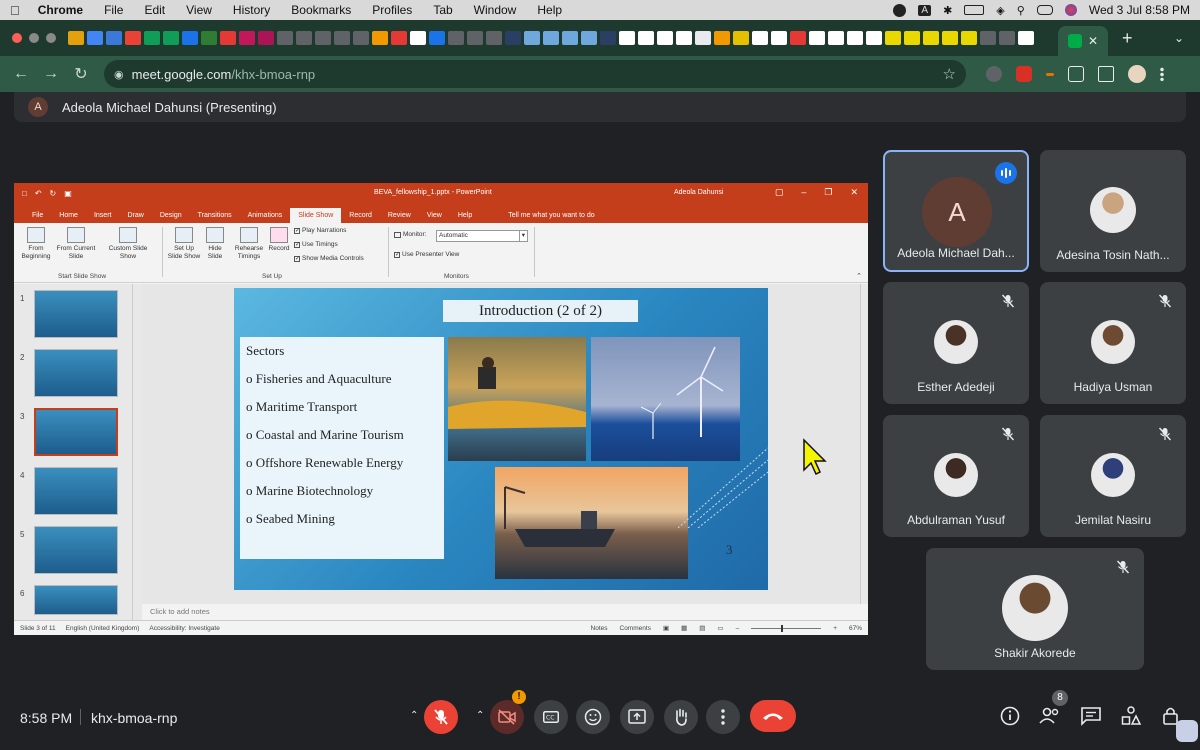 This screenshot has width=1200, height=750. Describe the element at coordinates (1137, 74) in the screenshot. I see `profile-avatar` at that location.